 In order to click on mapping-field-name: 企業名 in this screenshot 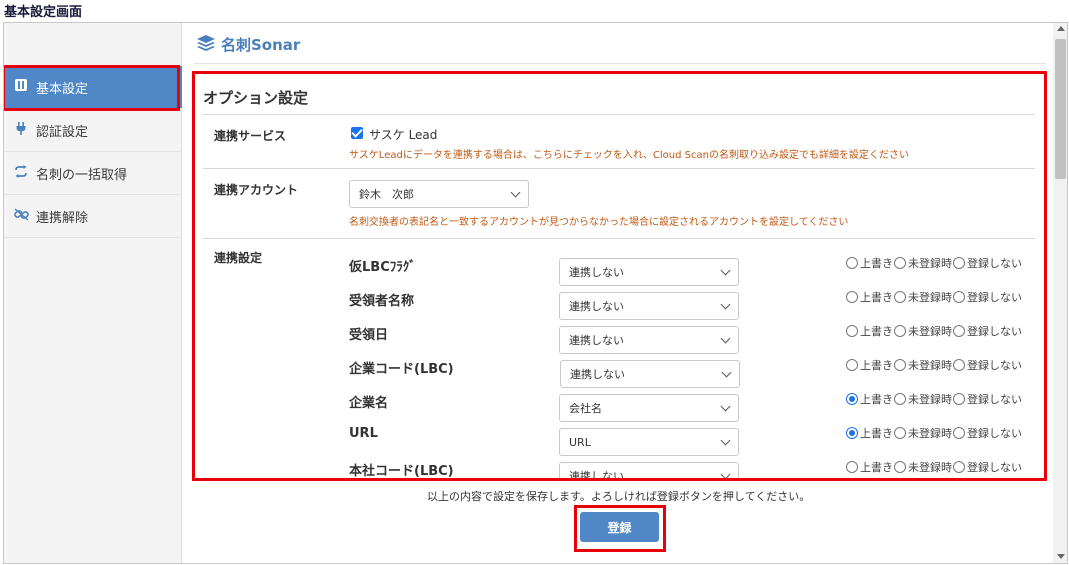, I will do `click(369, 403)`.